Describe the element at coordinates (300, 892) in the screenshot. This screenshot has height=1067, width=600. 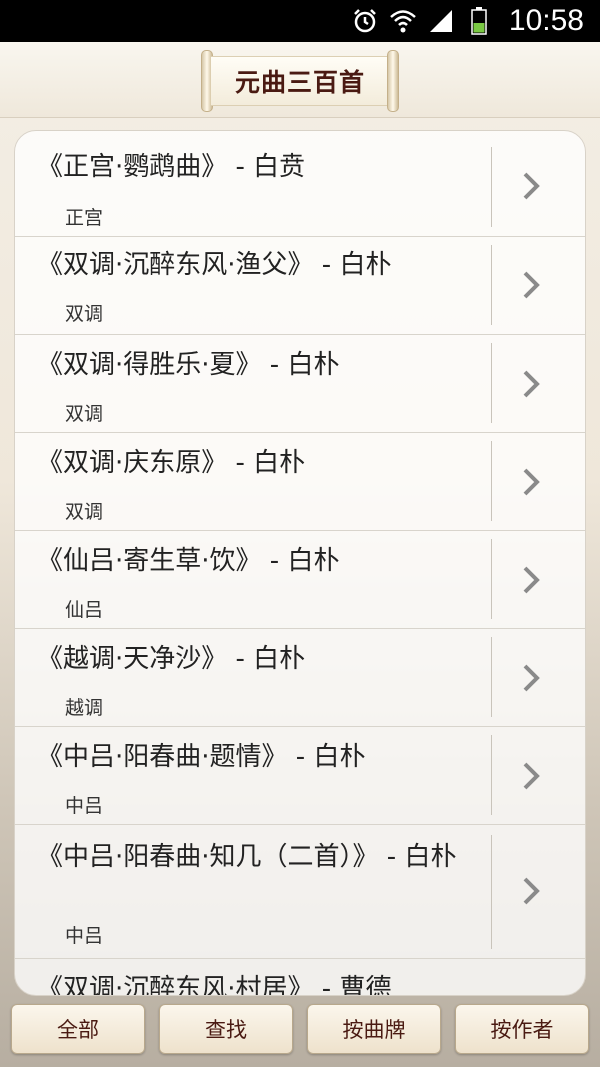
I see `list-item: 《中吕·阳春曲·知几（二首）》 - 白朴 中吕` at that location.